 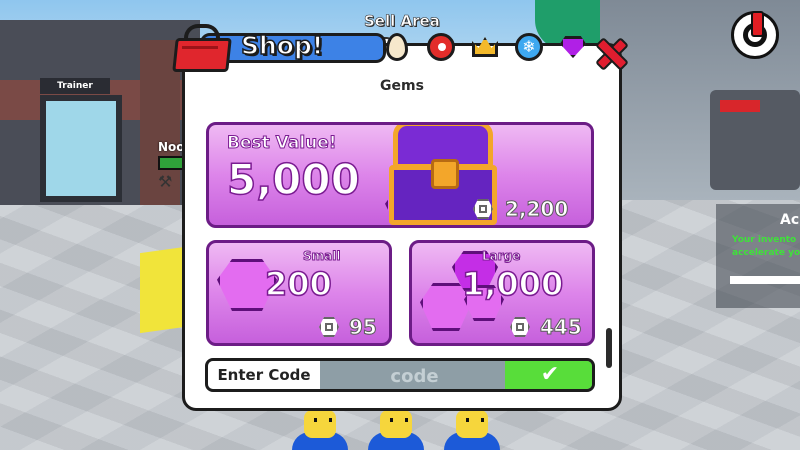 I want to click on tab-frost: ❄, so click(x=529, y=47).